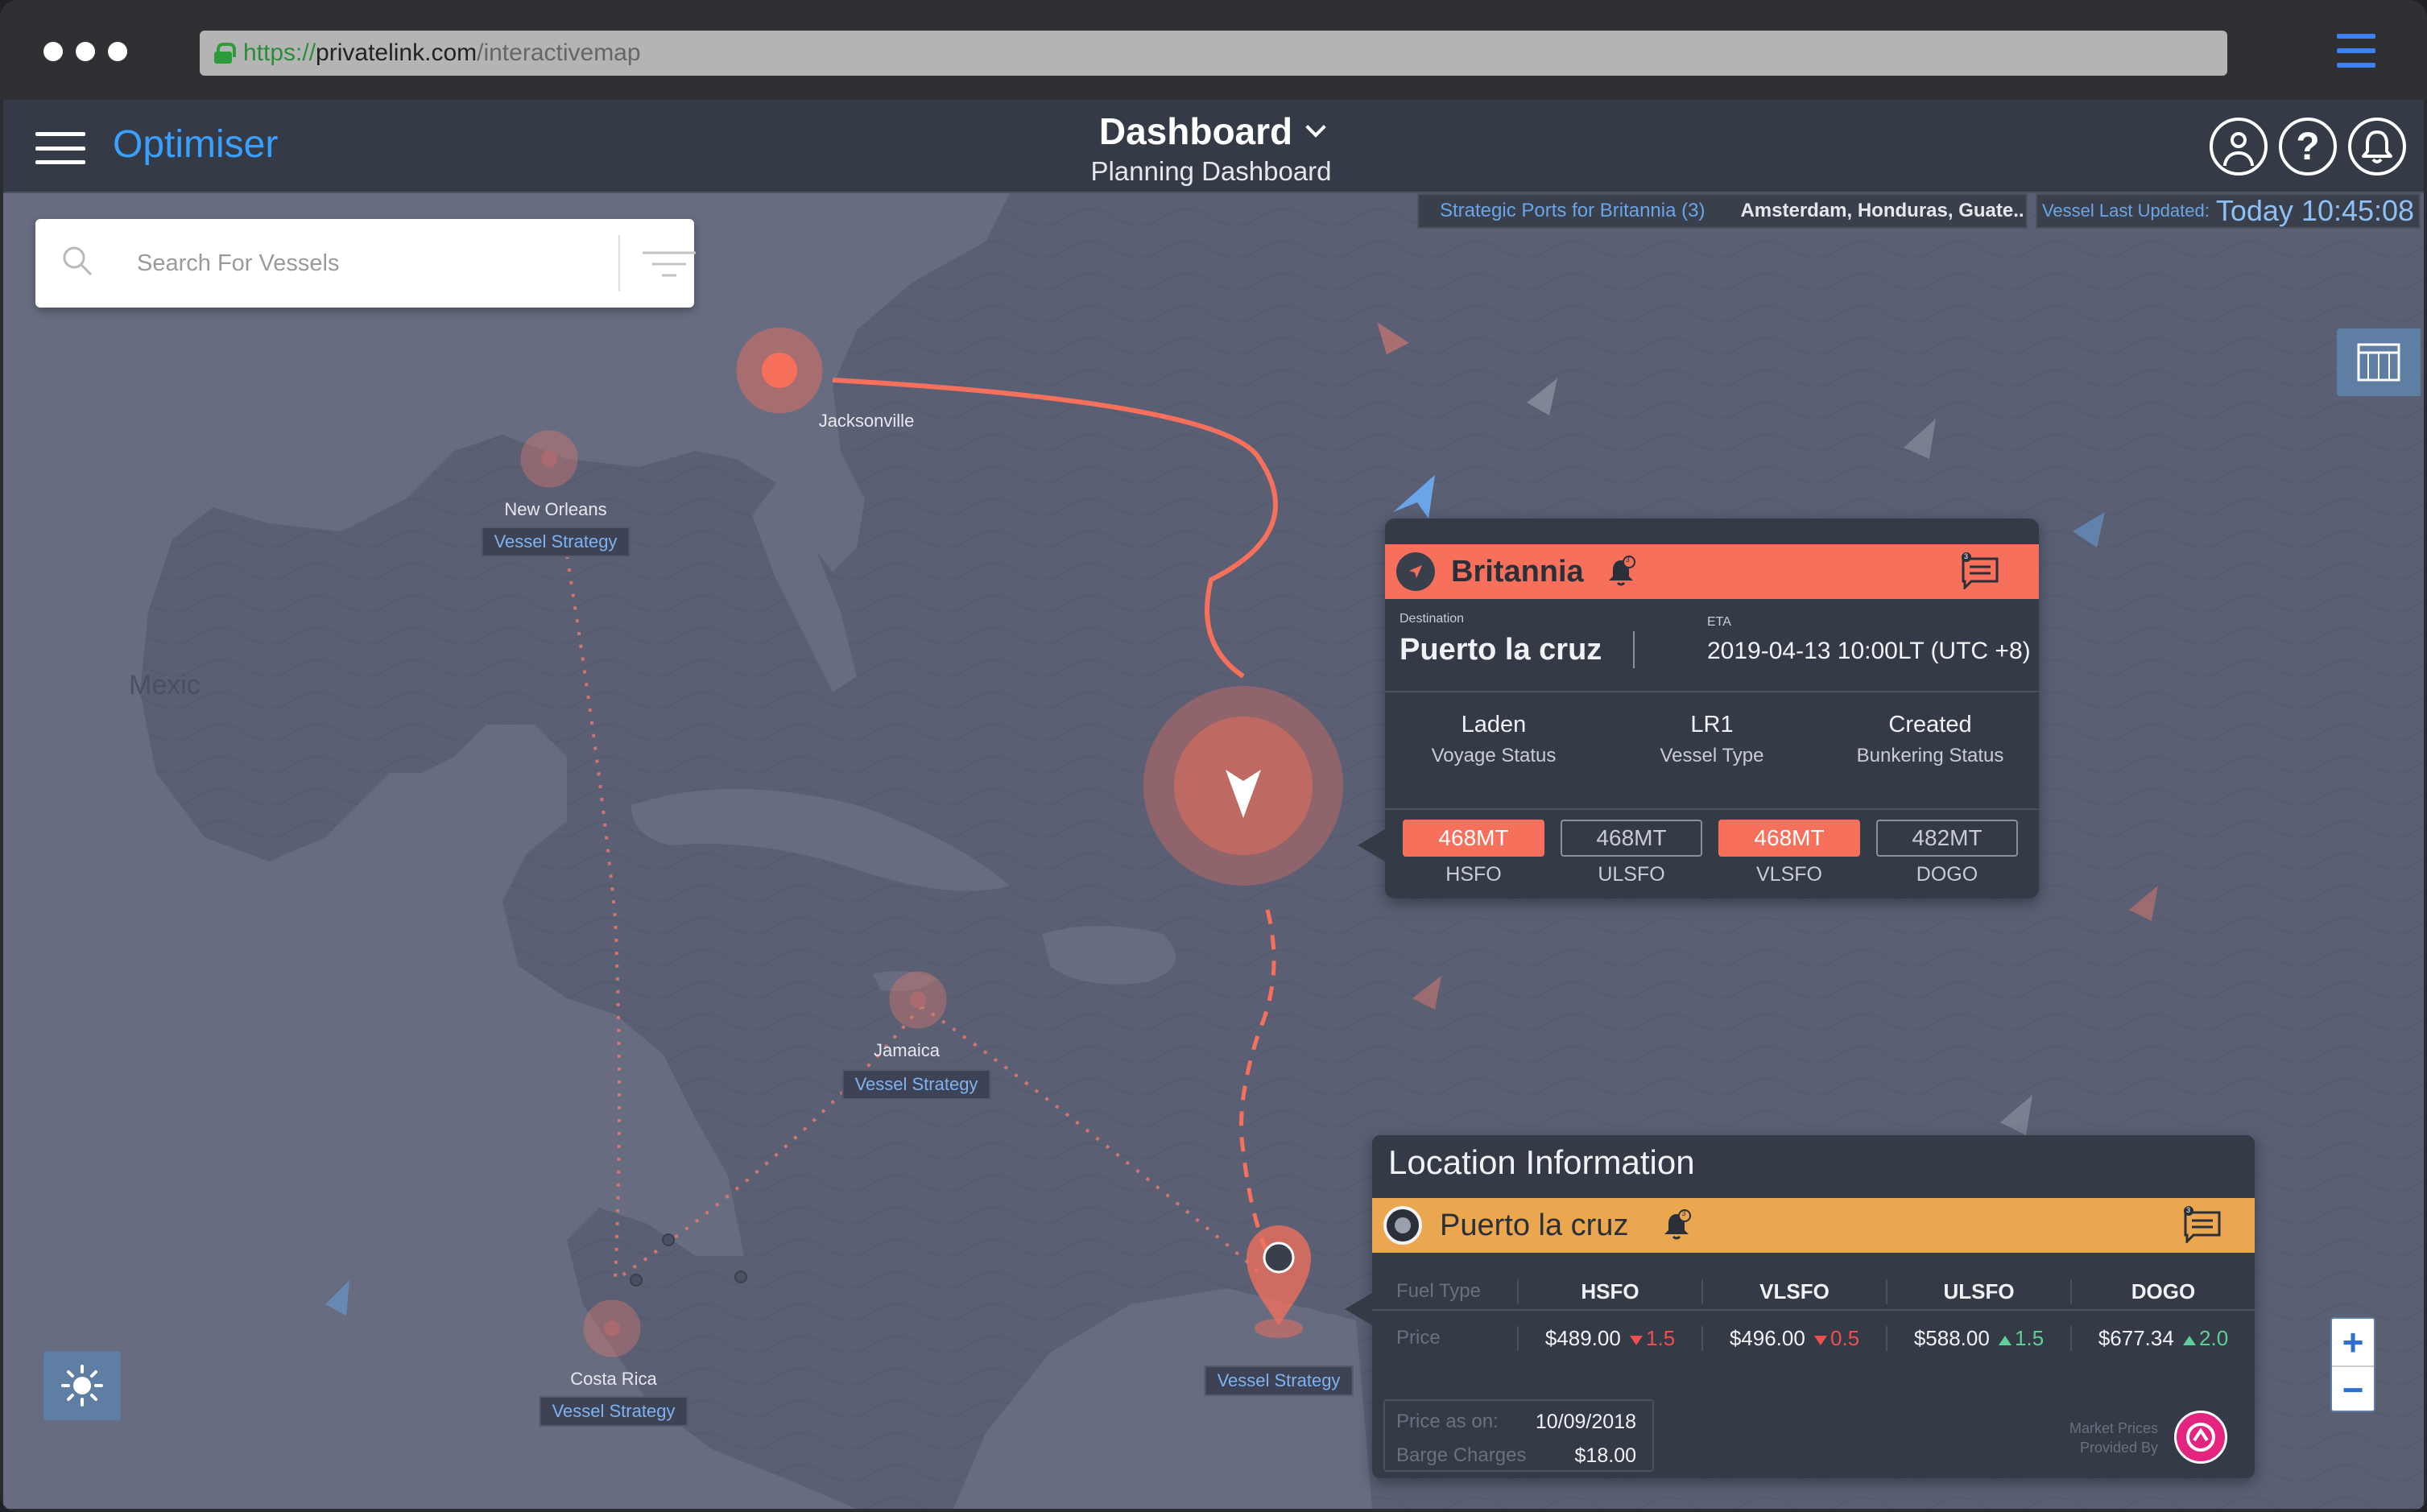 The image size is (2427, 1512). I want to click on vessel-type-value: LR1, so click(1712, 724).